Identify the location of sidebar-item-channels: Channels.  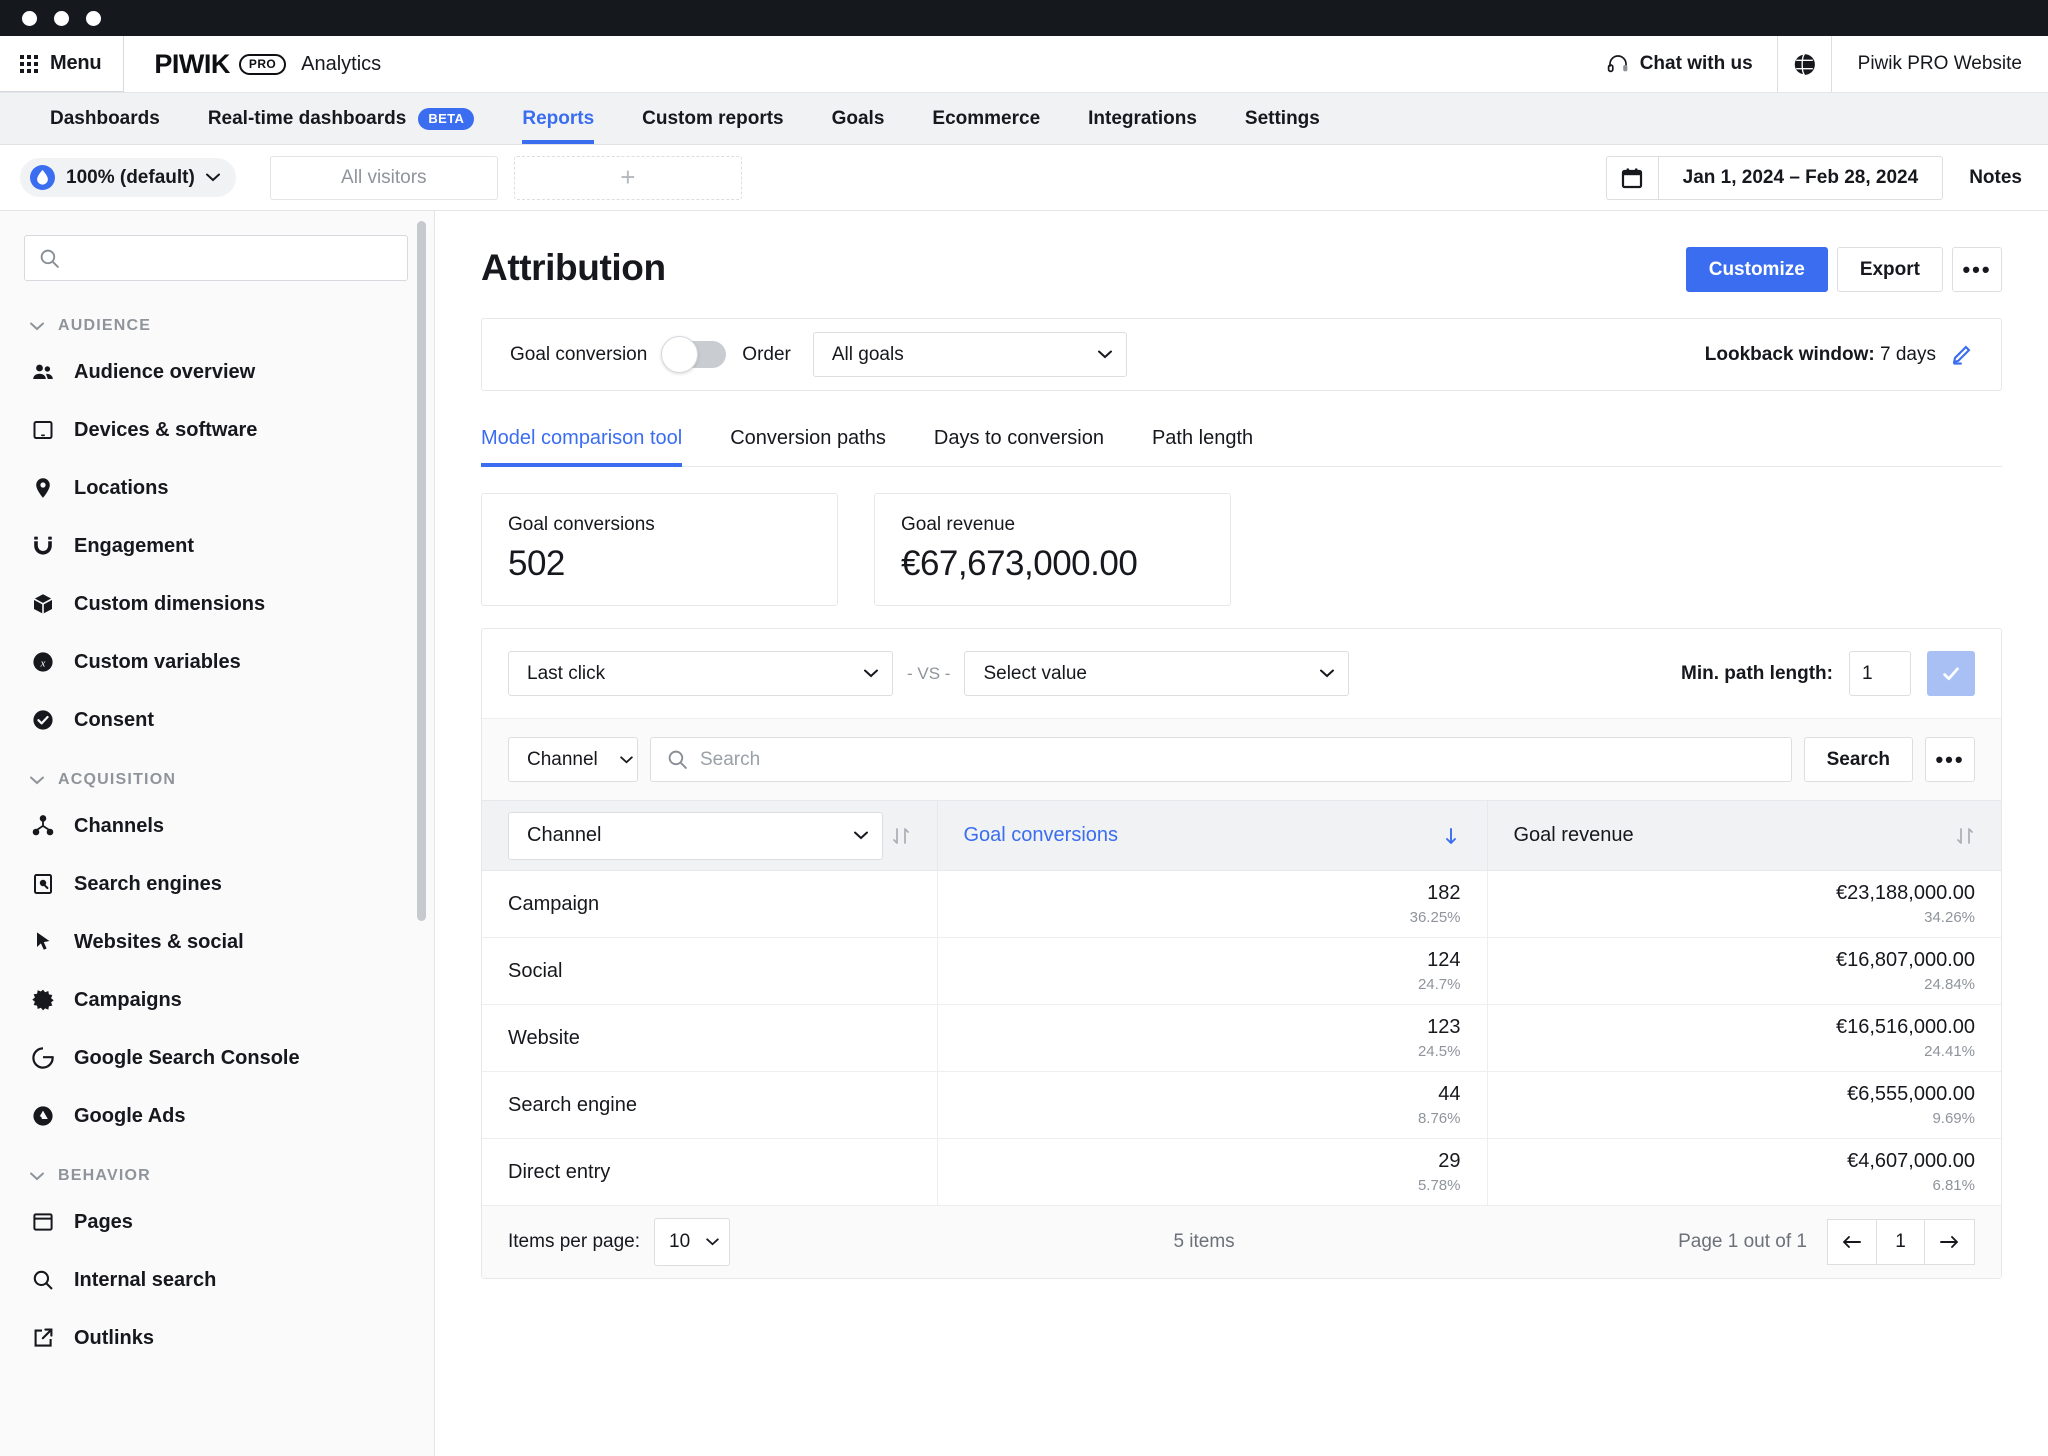
(217, 826).